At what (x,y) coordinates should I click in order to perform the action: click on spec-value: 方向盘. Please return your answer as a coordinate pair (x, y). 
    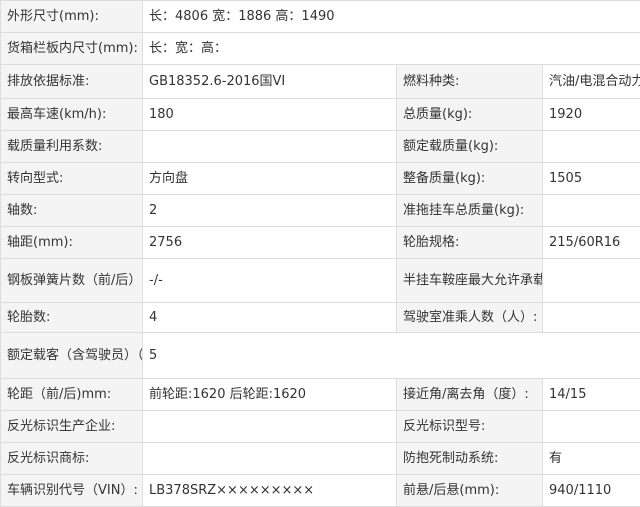
    Looking at the image, I should click on (270, 179).